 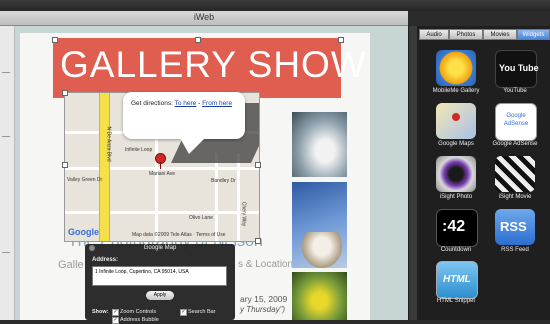 What do you see at coordinates (319, 296) in the screenshot?
I see `photo-yellow-flower` at bounding box center [319, 296].